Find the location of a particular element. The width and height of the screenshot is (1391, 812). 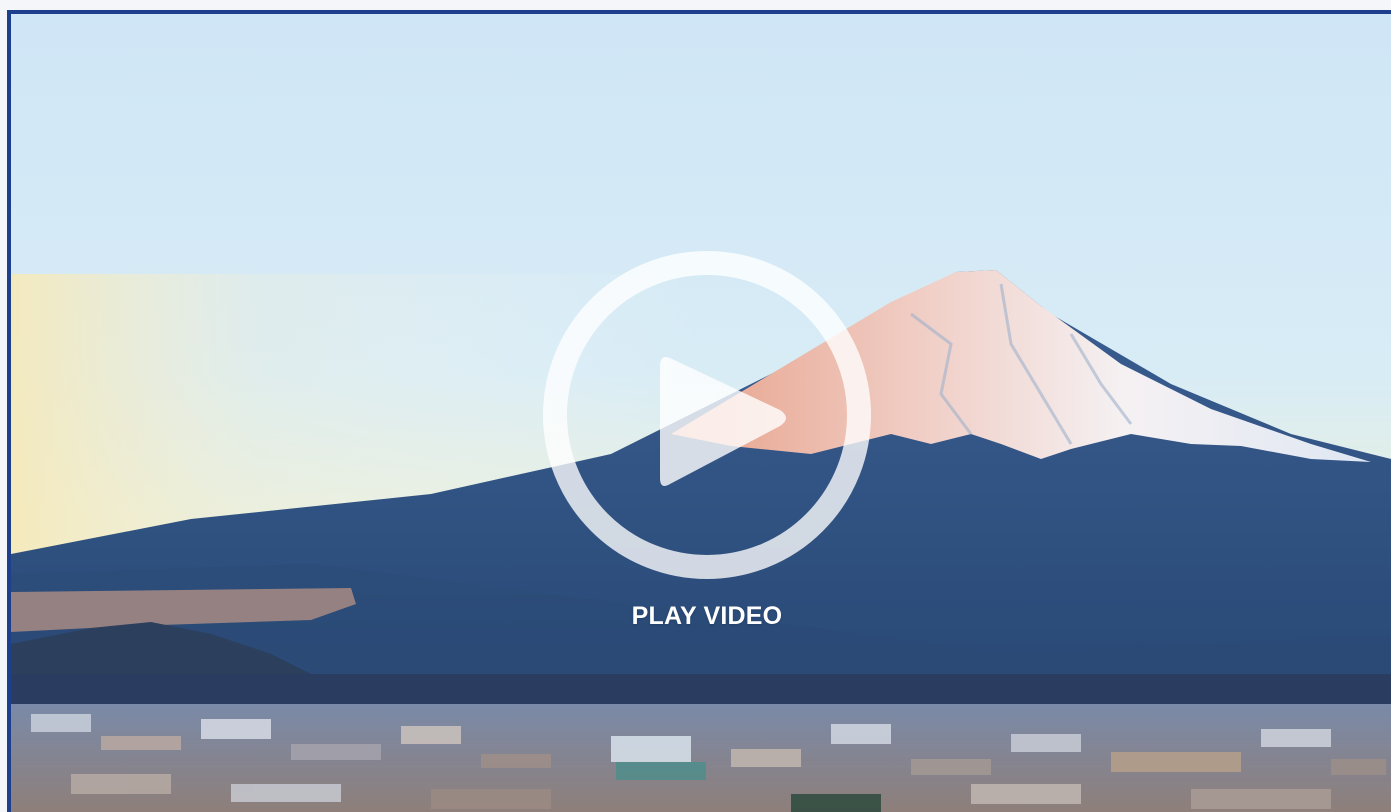

play-video-label: PLAY VIDEO is located at coordinates (707, 616).